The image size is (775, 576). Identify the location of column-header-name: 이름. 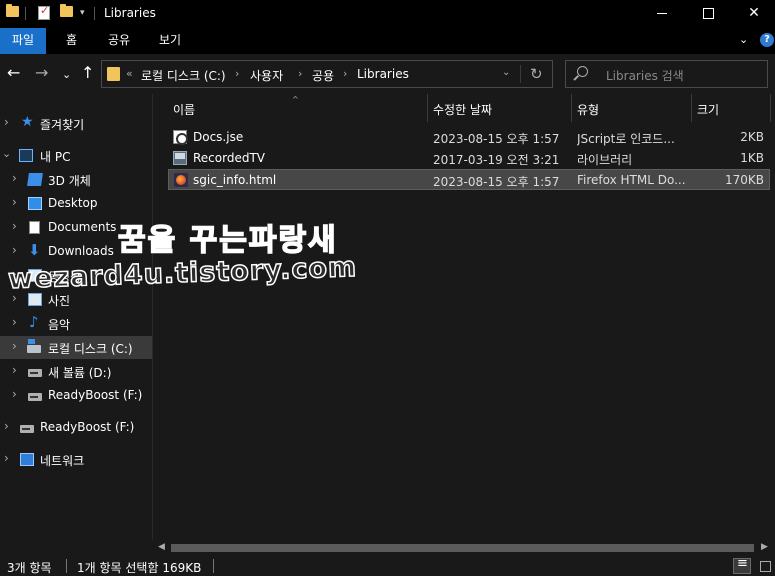
(290, 108).